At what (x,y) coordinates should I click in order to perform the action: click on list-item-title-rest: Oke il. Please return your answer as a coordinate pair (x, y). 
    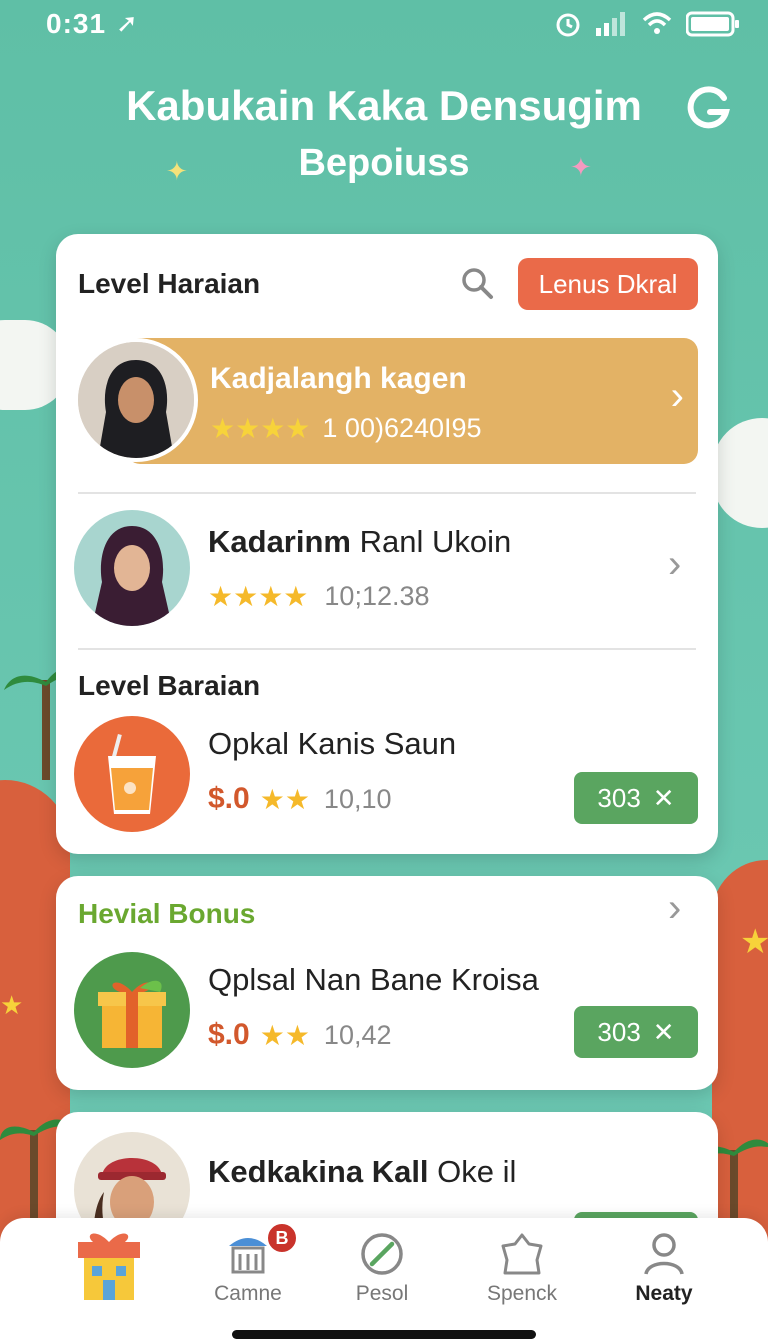
    Looking at the image, I should click on (472, 1171).